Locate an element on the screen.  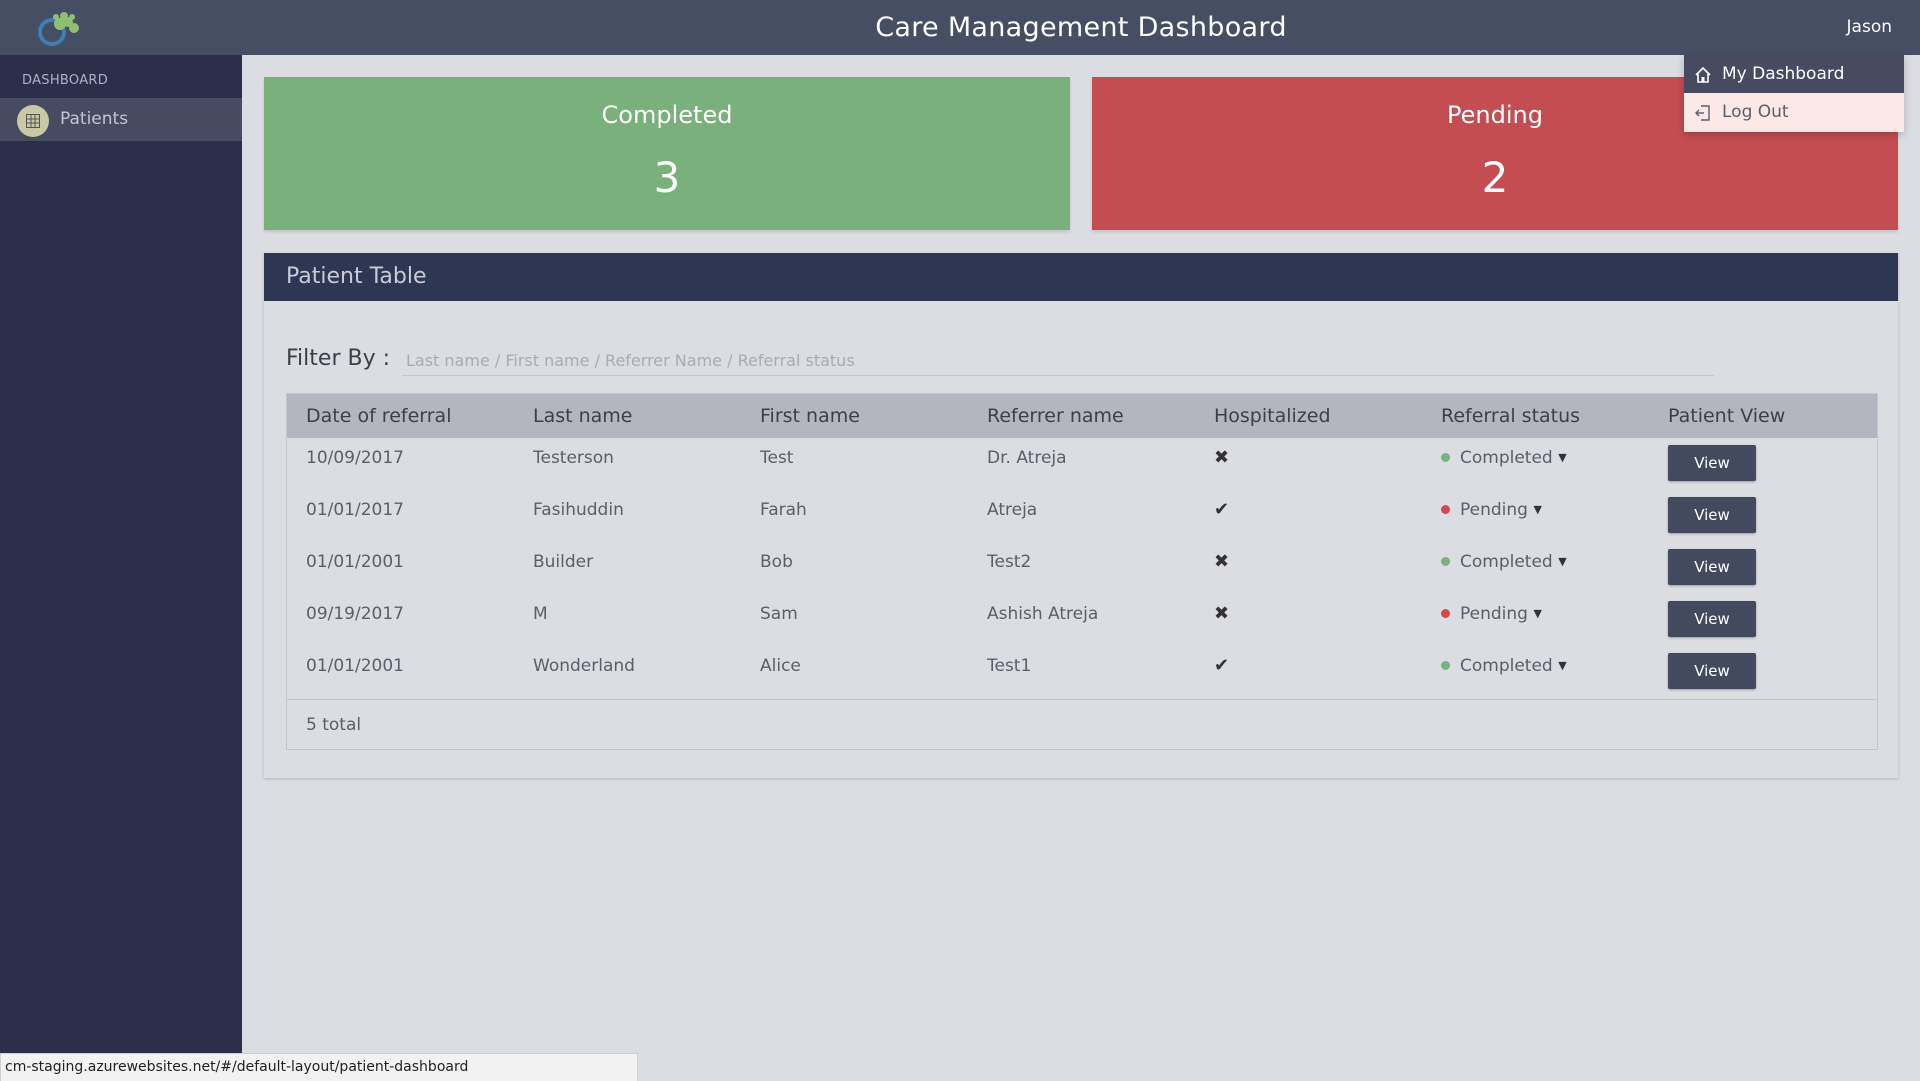
cell-referrer: Ashish Atreja is located at coordinates (1043, 614).